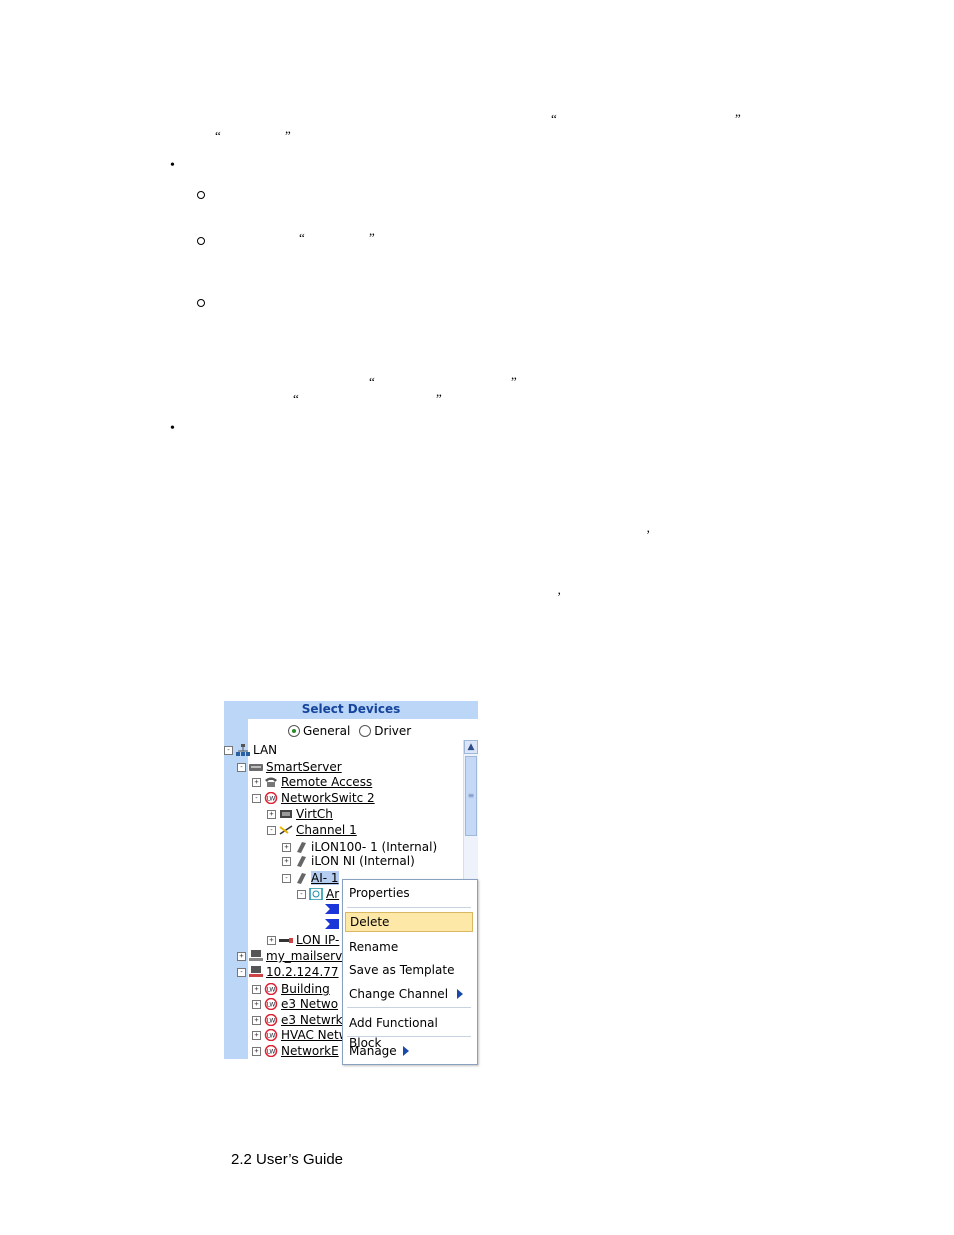 Image resolution: width=954 pixels, height=1235 pixels. What do you see at coordinates (409, 1031) in the screenshot?
I see `menu-item-add-functional-block: Add Functional Block` at bounding box center [409, 1031].